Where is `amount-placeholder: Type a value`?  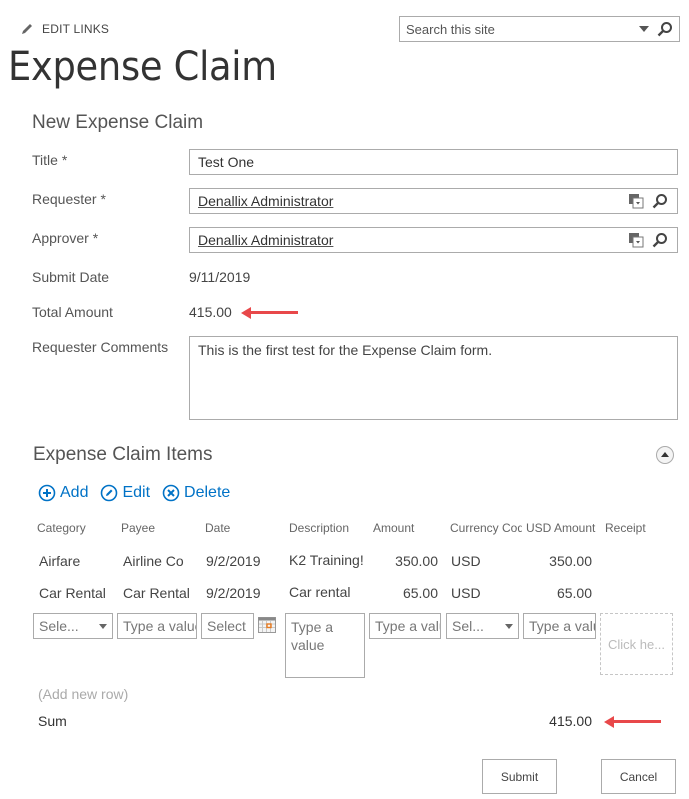
amount-placeholder: Type a value is located at coordinates (407, 626).